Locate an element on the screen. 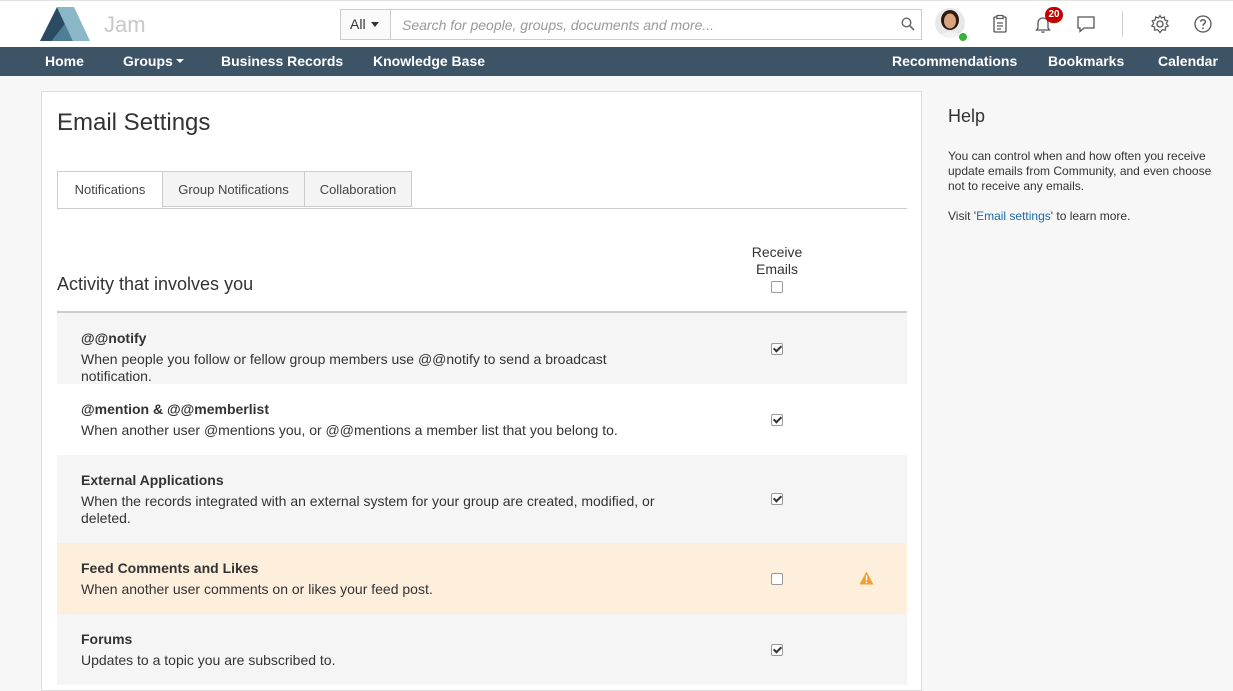 The image size is (1233, 691). nav-groups-label: Groups is located at coordinates (148, 61).